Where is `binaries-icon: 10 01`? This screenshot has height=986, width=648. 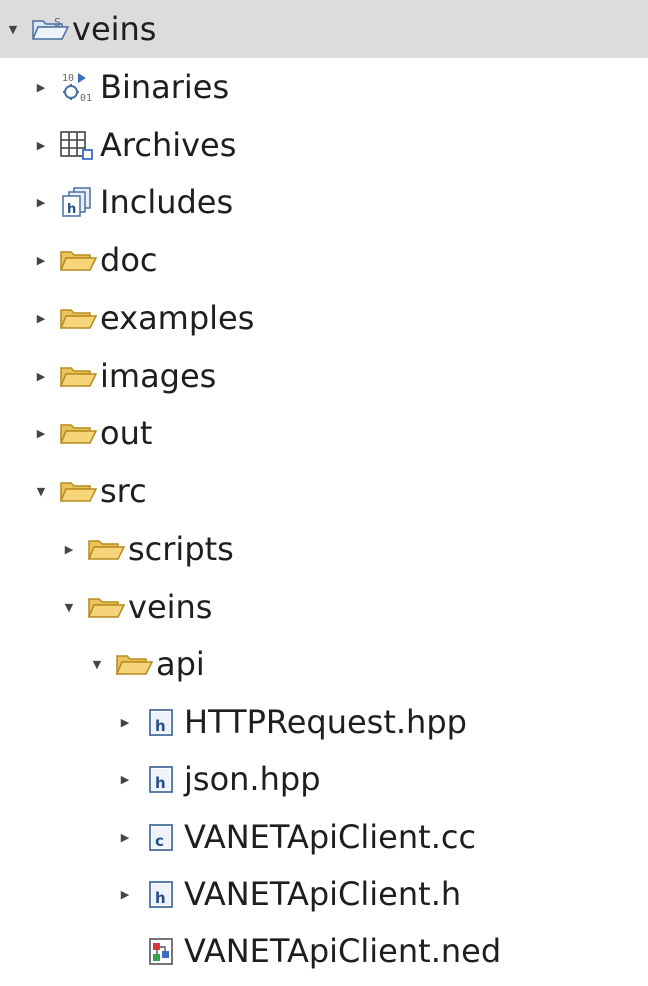 binaries-icon: 10 01 is located at coordinates (78, 87).